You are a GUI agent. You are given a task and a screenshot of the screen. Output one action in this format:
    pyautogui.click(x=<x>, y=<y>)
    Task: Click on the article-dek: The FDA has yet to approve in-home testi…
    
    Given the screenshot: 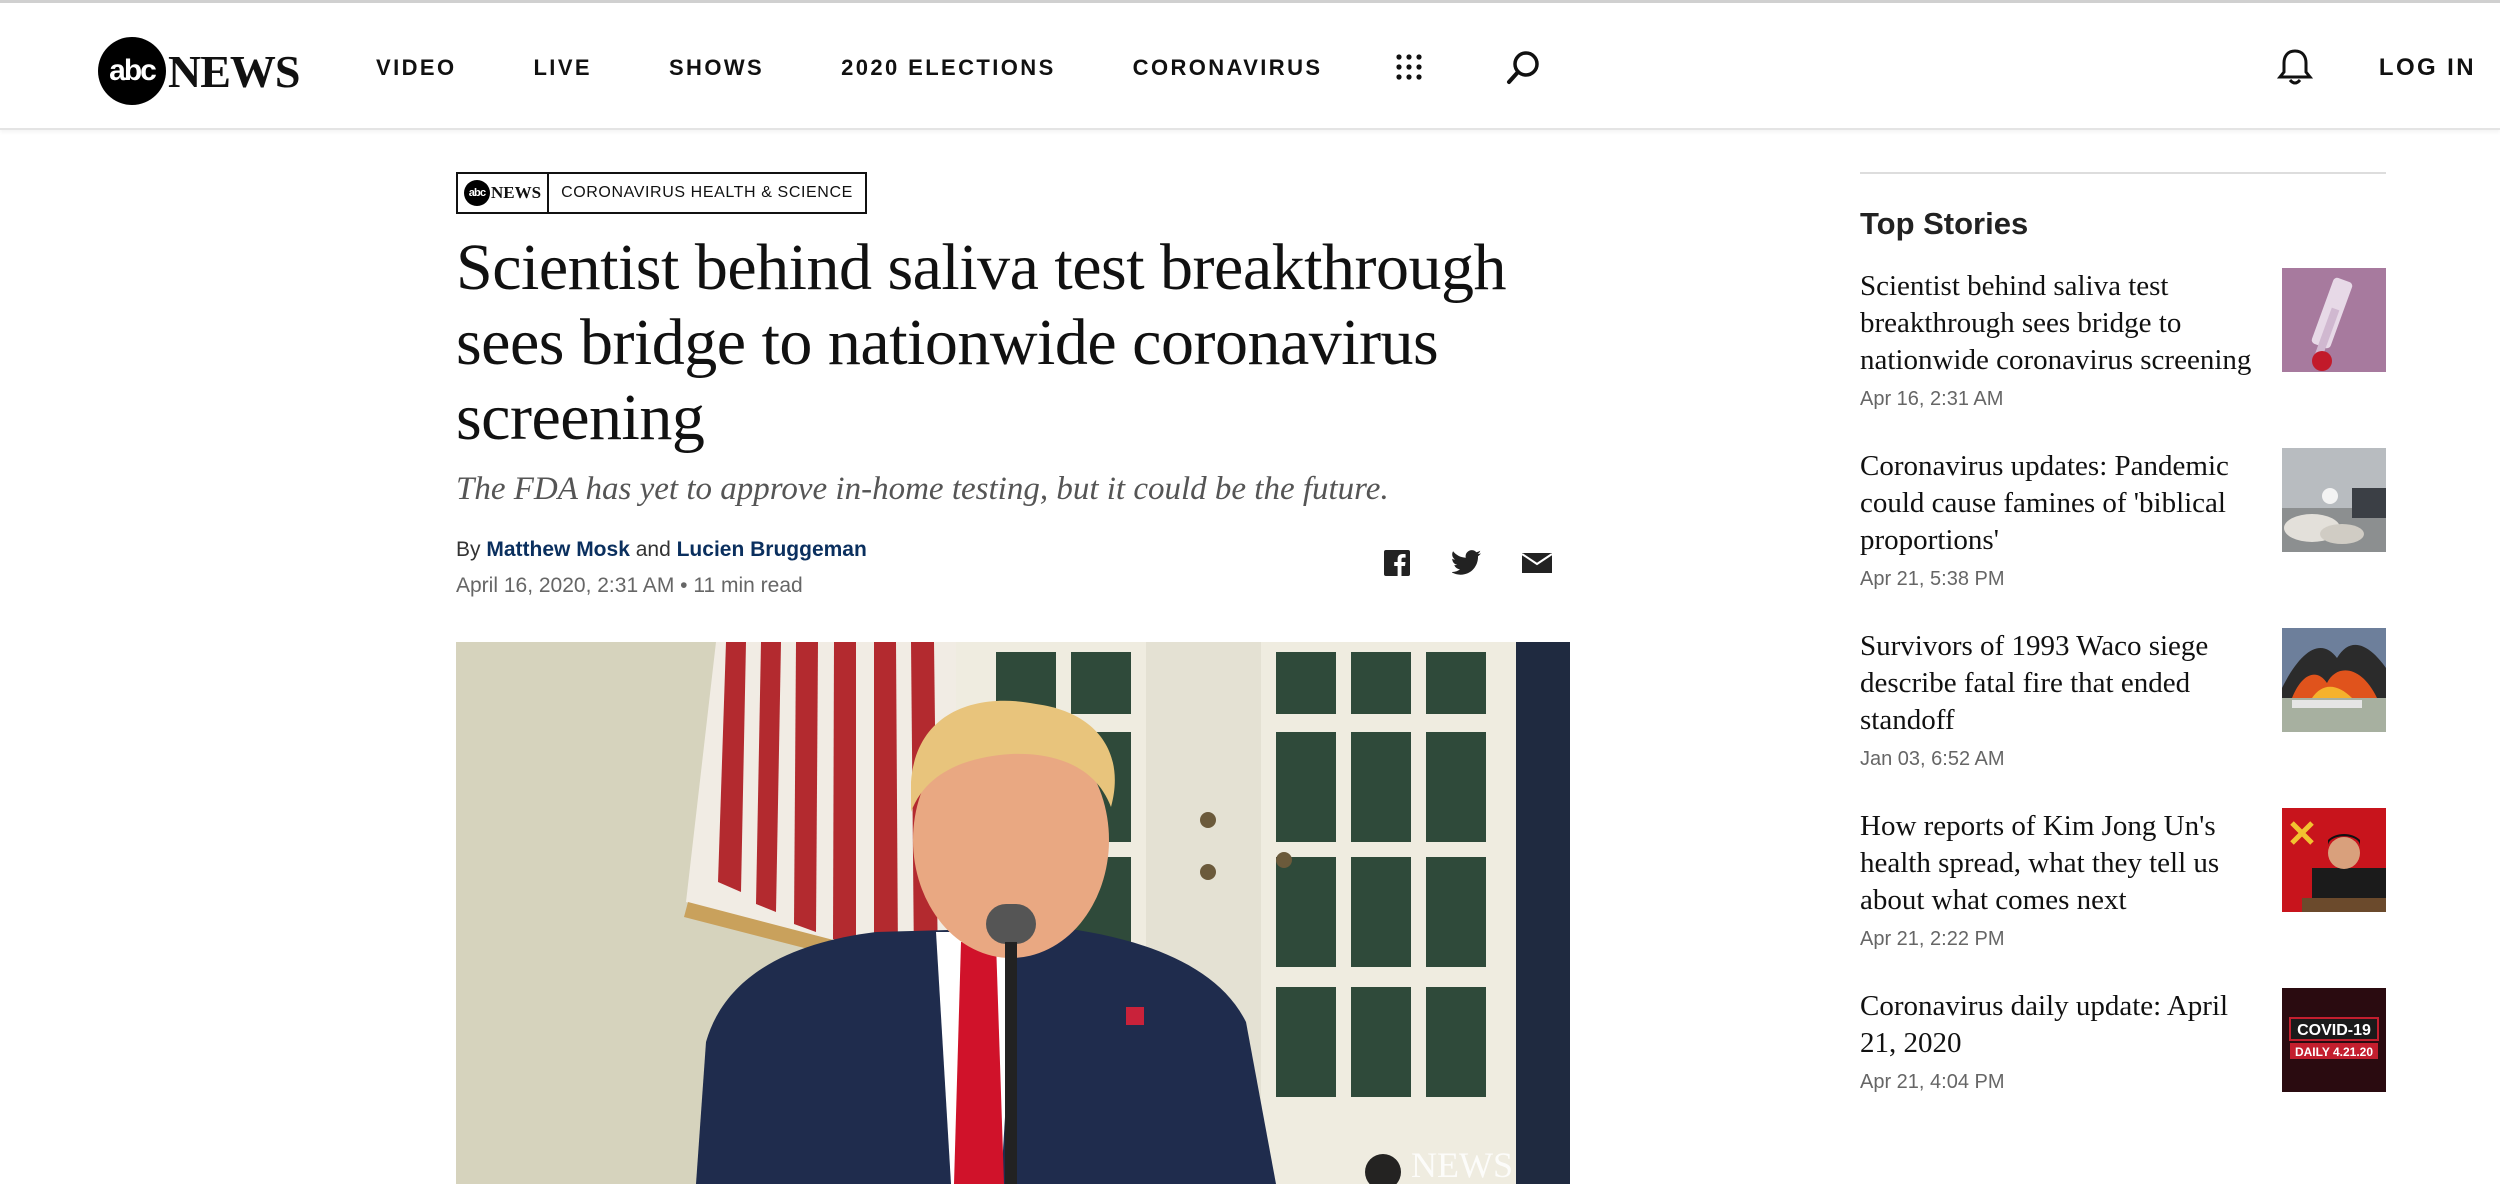 What is the action you would take?
    pyautogui.click(x=922, y=489)
    